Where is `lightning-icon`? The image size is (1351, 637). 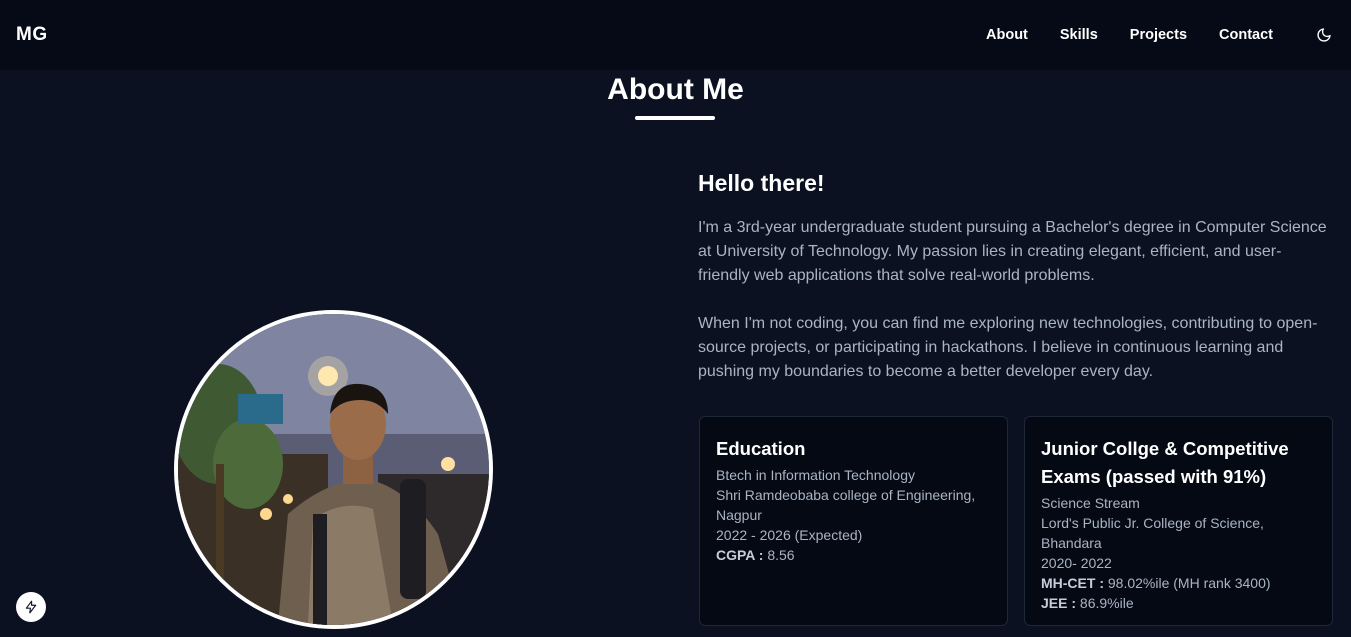
lightning-icon is located at coordinates (31, 607).